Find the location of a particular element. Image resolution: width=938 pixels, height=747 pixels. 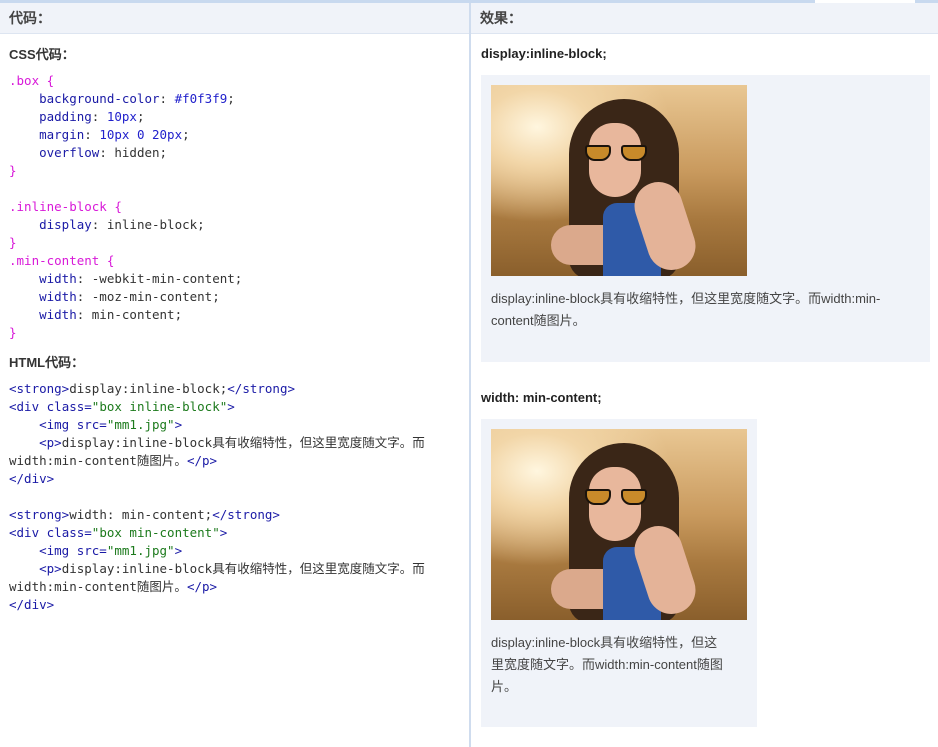

demo2-title: width: min-content; is located at coordinates (541, 397).